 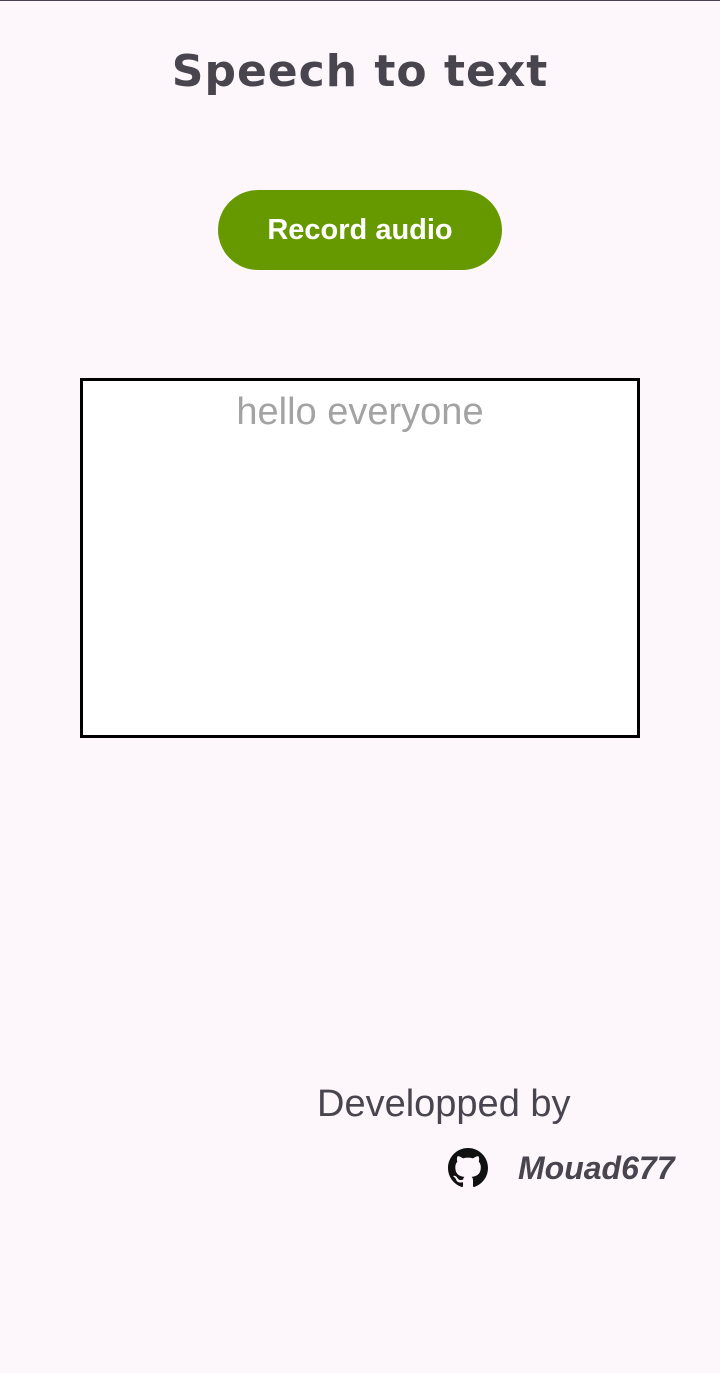 What do you see at coordinates (360, 0) in the screenshot?
I see `top-divider` at bounding box center [360, 0].